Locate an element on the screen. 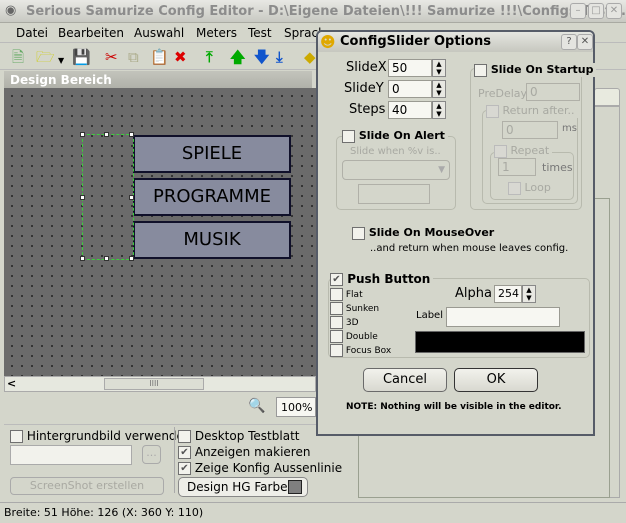 This screenshot has height=523, width=626. menu-meters: Meters is located at coordinates (216, 33).